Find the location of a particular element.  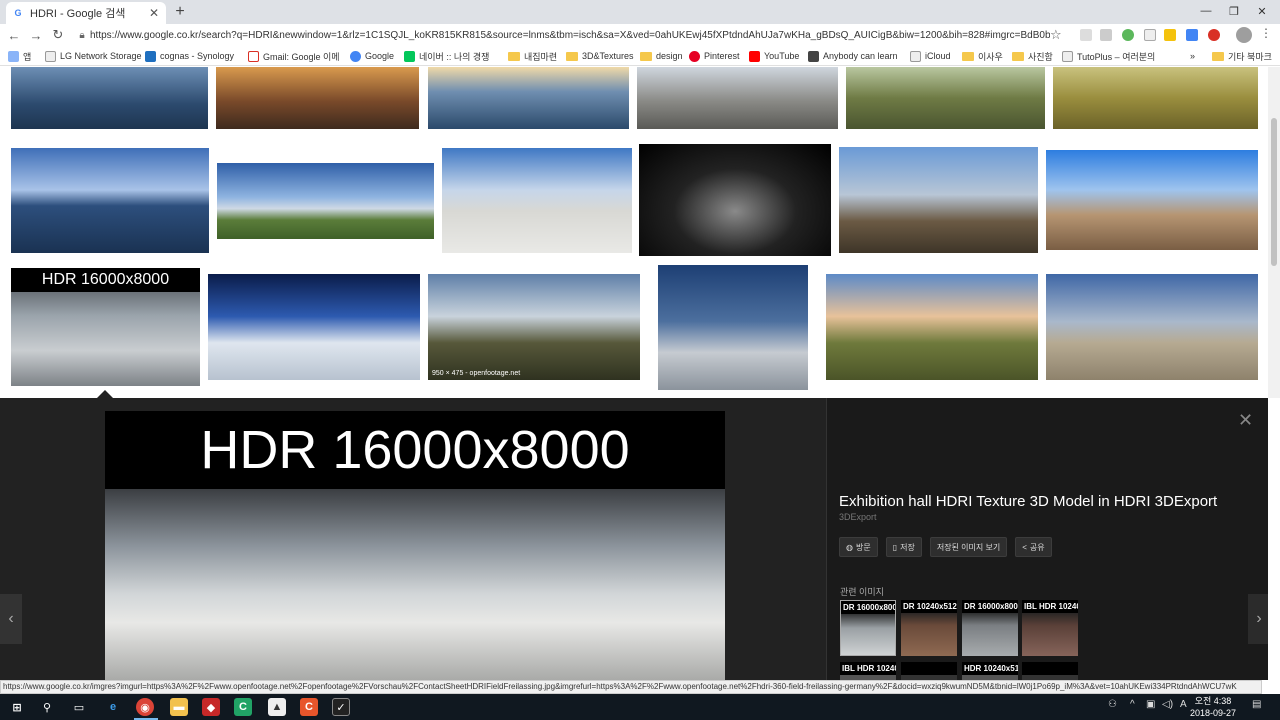

people-icon: ⚇ is located at coordinates (1112, 704).